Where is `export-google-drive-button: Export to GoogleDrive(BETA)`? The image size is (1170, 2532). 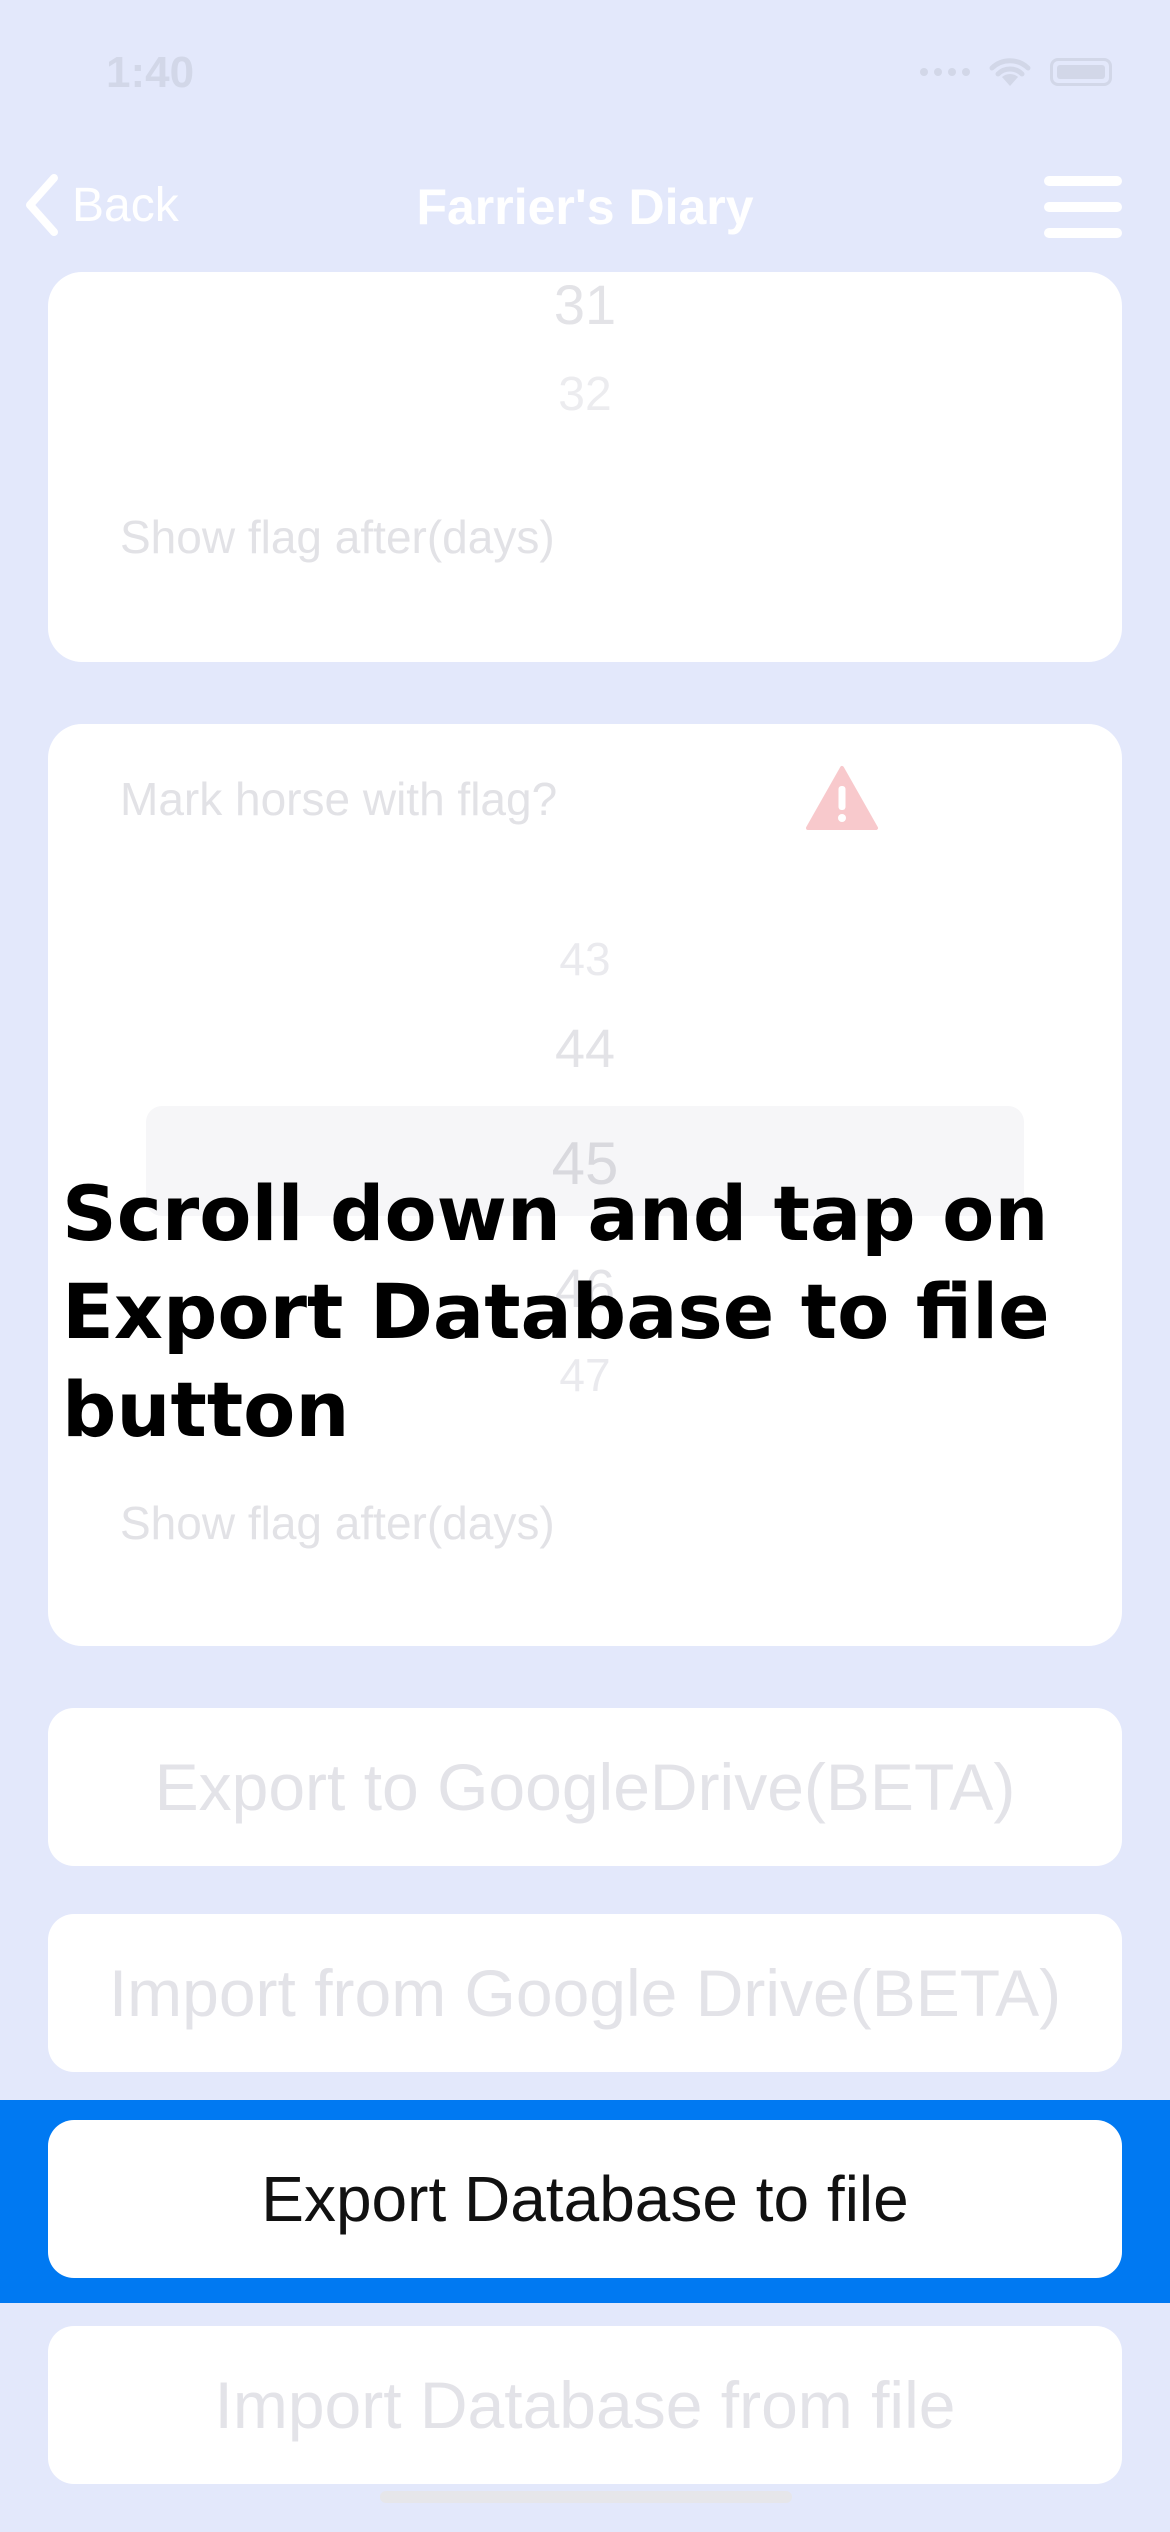 export-google-drive-button: Export to GoogleDrive(BETA) is located at coordinates (585, 1787).